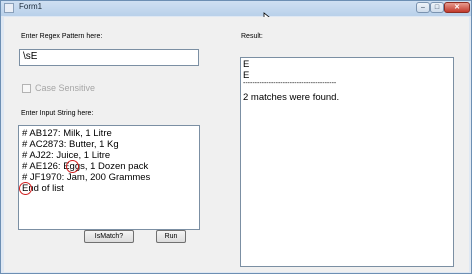  What do you see at coordinates (457, 7) in the screenshot?
I see `close-button: ✕` at bounding box center [457, 7].